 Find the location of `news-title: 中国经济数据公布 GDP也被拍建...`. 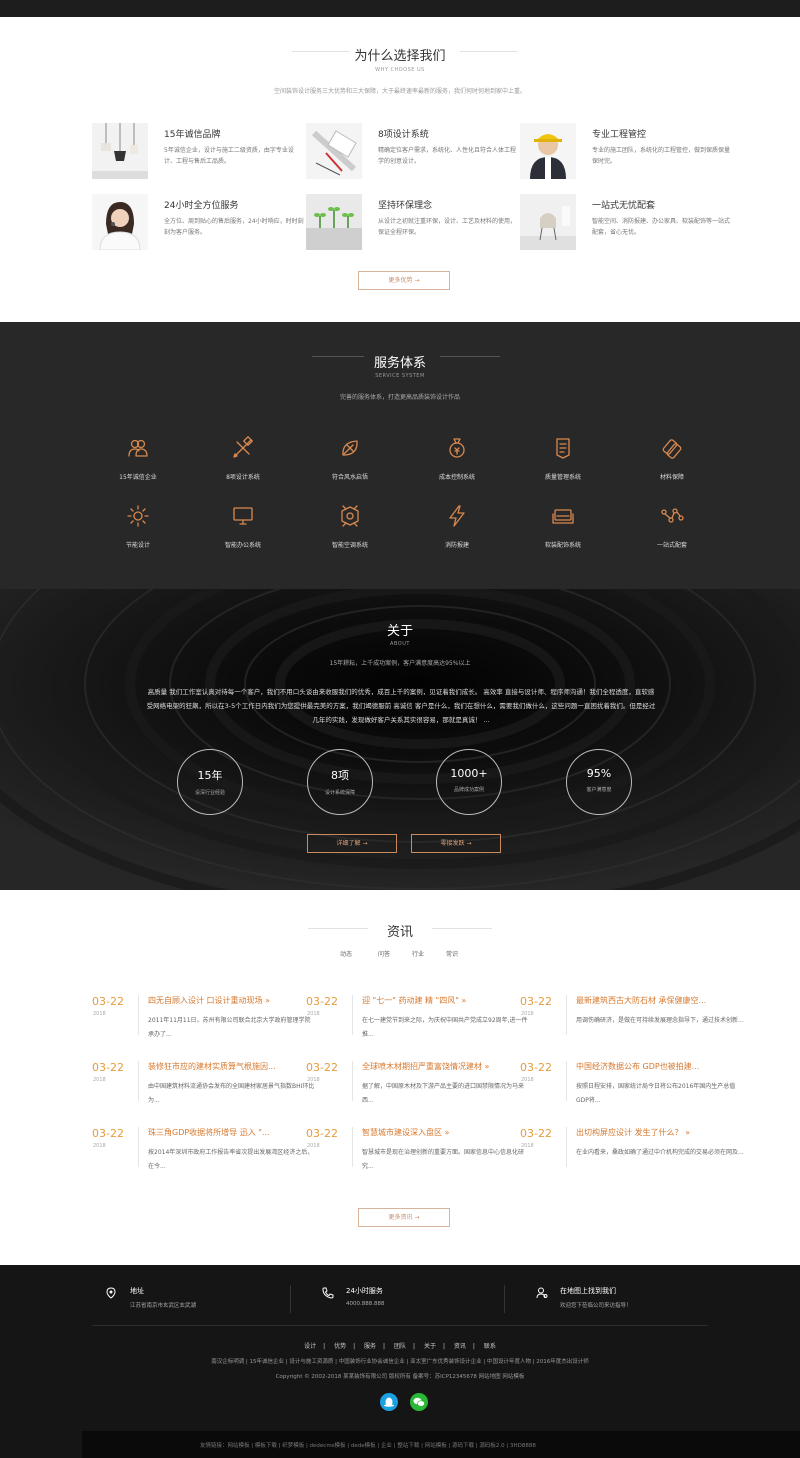

news-title: 中国经济数据公布 GDP也被拍建... is located at coordinates (660, 1066).